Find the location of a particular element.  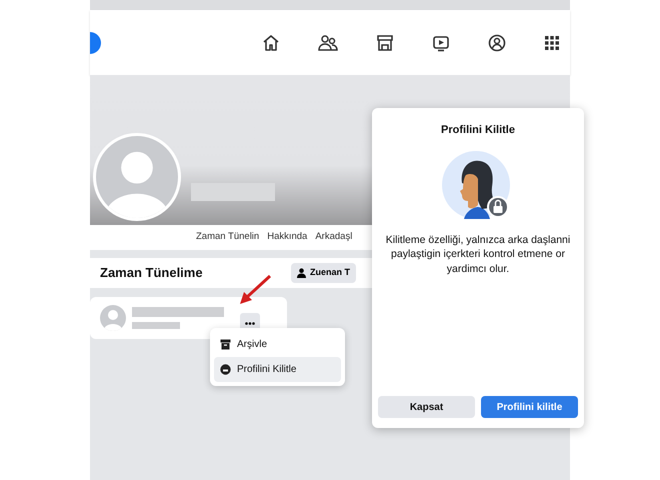

close-button: Kapsat is located at coordinates (426, 407).